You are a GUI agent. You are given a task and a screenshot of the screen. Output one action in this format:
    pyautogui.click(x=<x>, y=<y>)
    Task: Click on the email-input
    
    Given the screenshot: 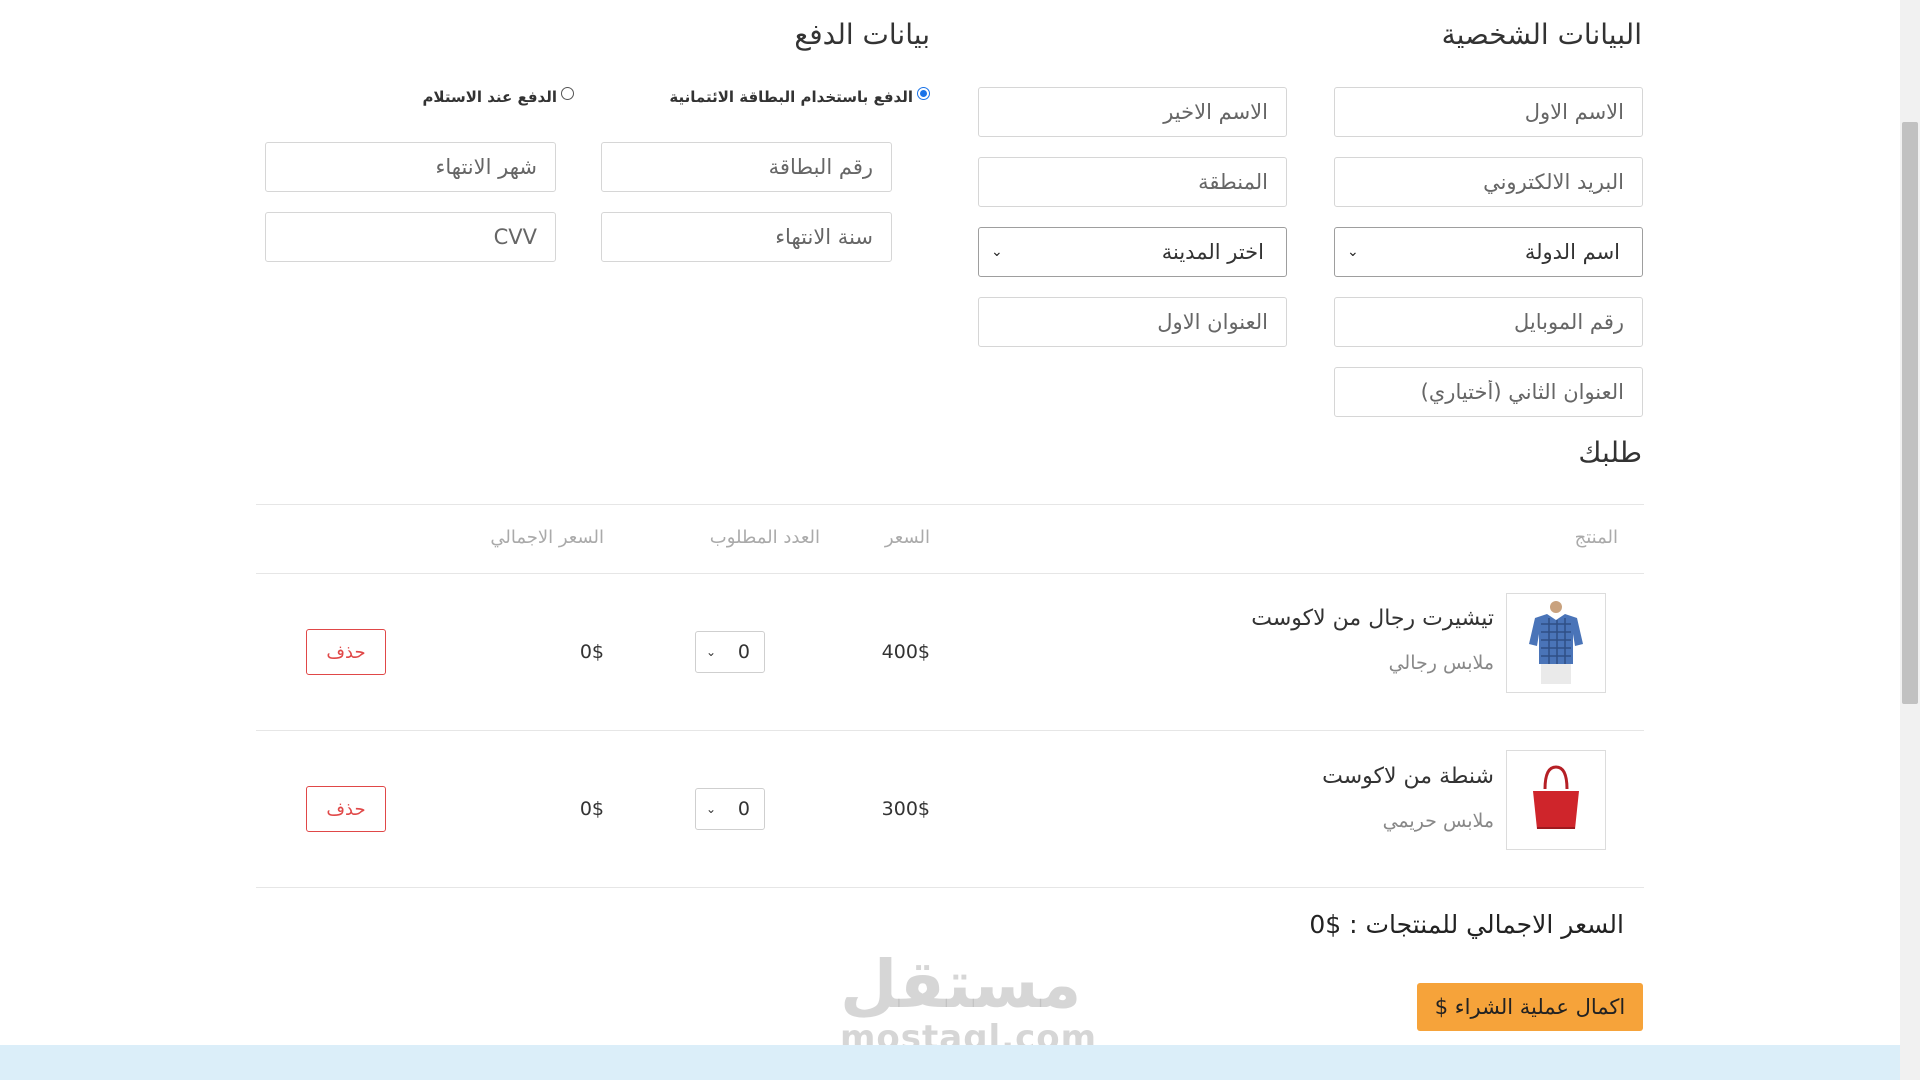 What is the action you would take?
    pyautogui.click(x=1488, y=182)
    